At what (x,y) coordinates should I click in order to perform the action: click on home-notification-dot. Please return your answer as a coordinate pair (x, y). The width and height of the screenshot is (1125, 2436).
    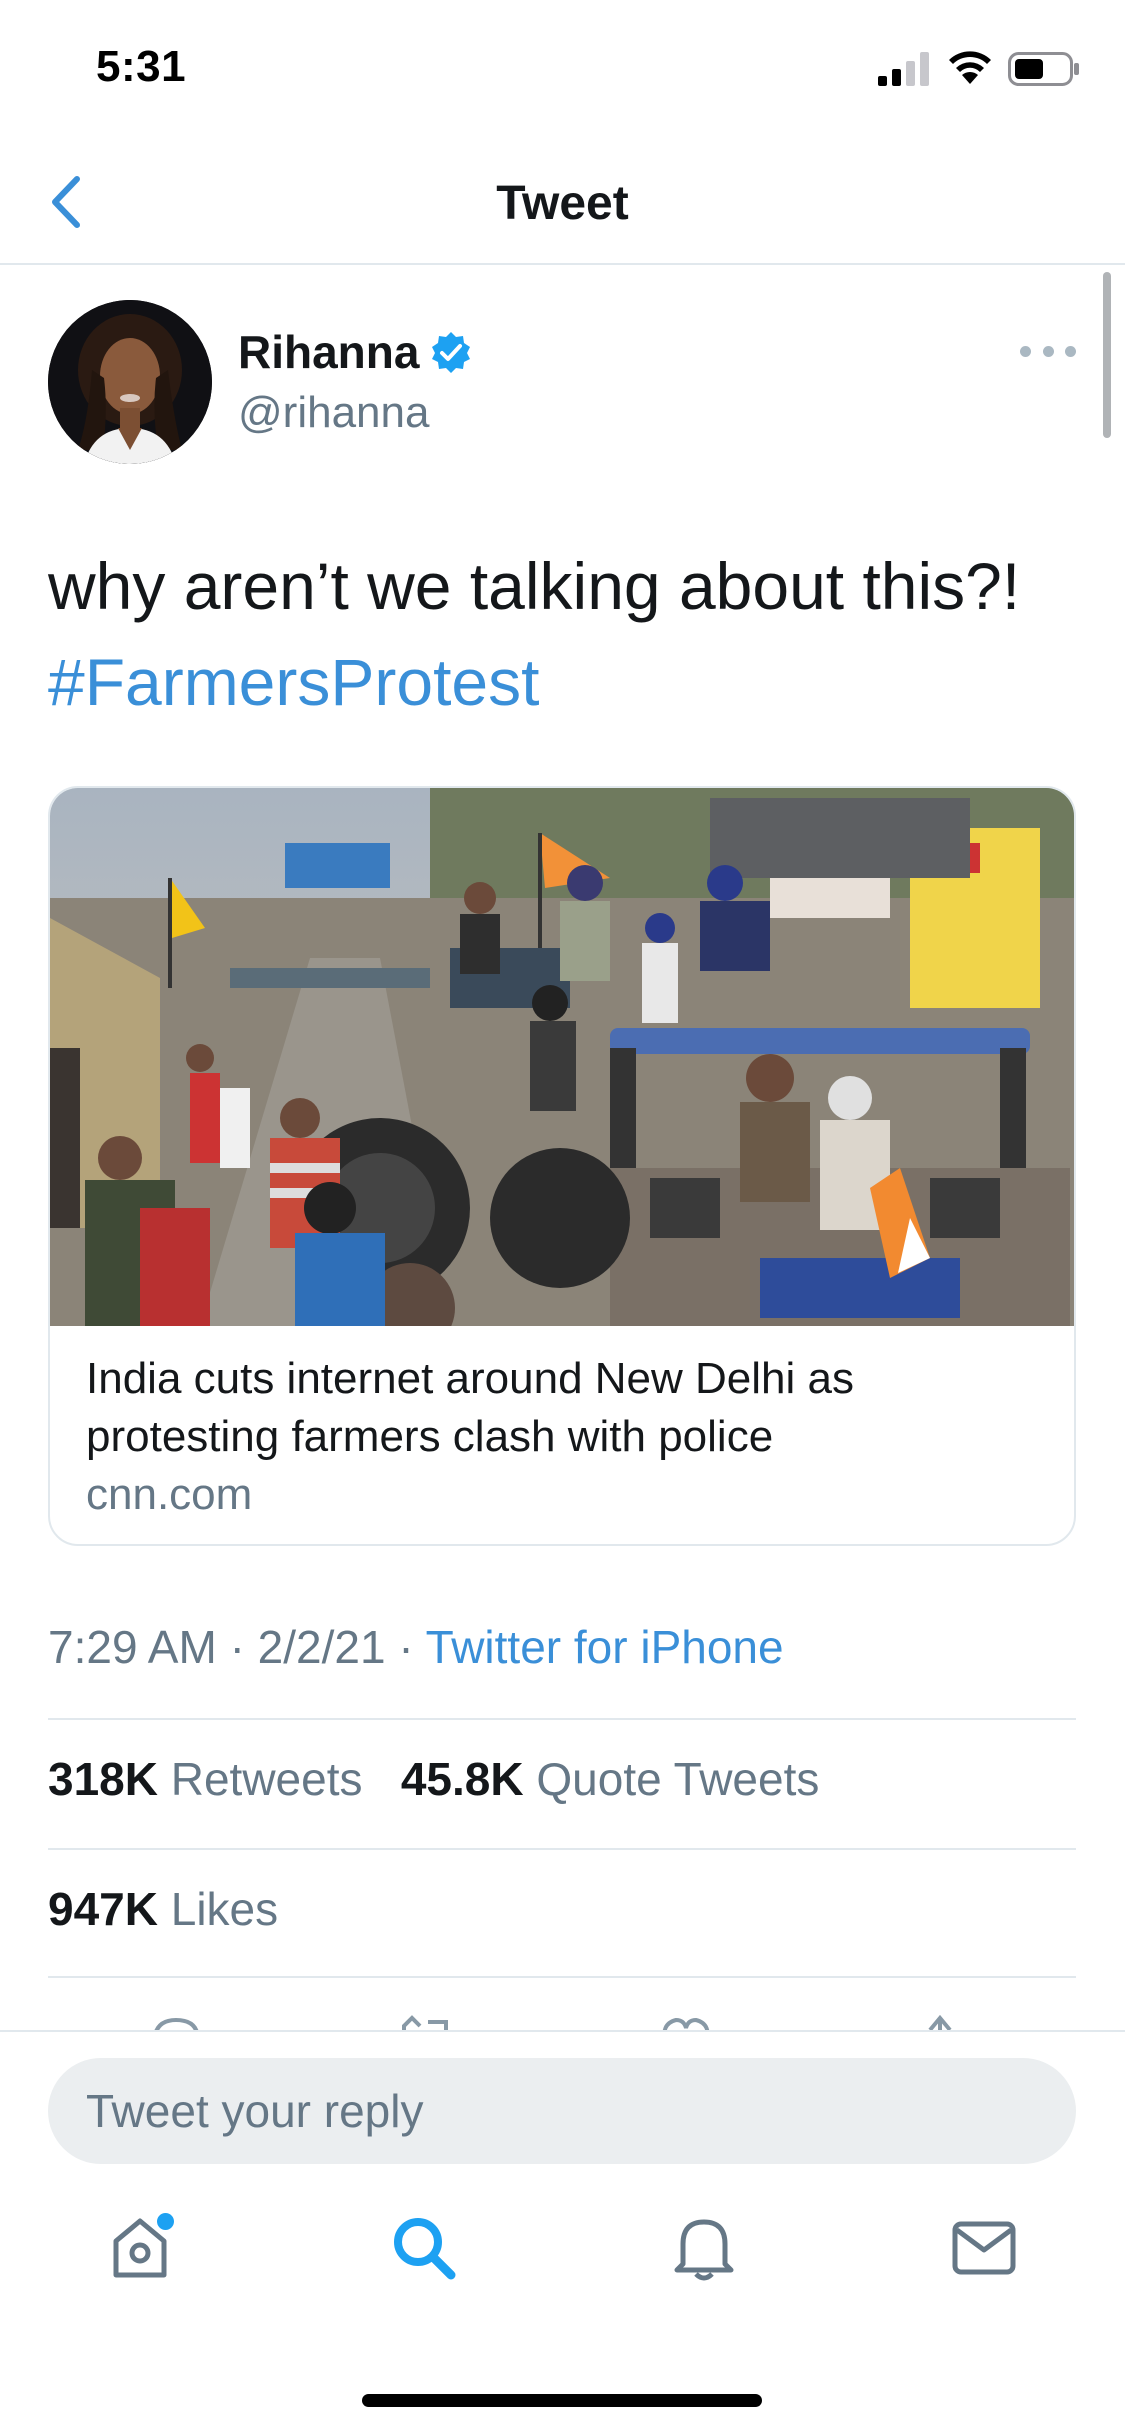
    Looking at the image, I should click on (165, 2221).